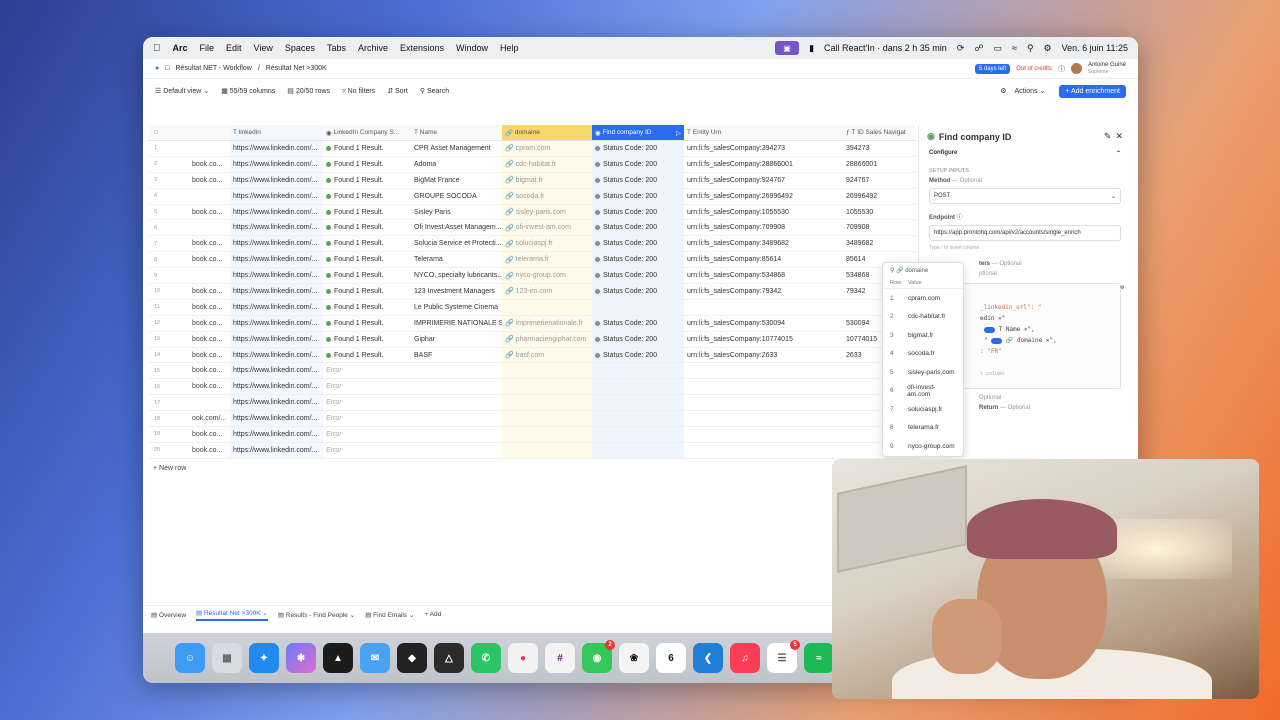 The image size is (1280, 720). Describe the element at coordinates (879, 196) in the screenshot. I see `sales-nav-id-cell: 26996492` at that location.